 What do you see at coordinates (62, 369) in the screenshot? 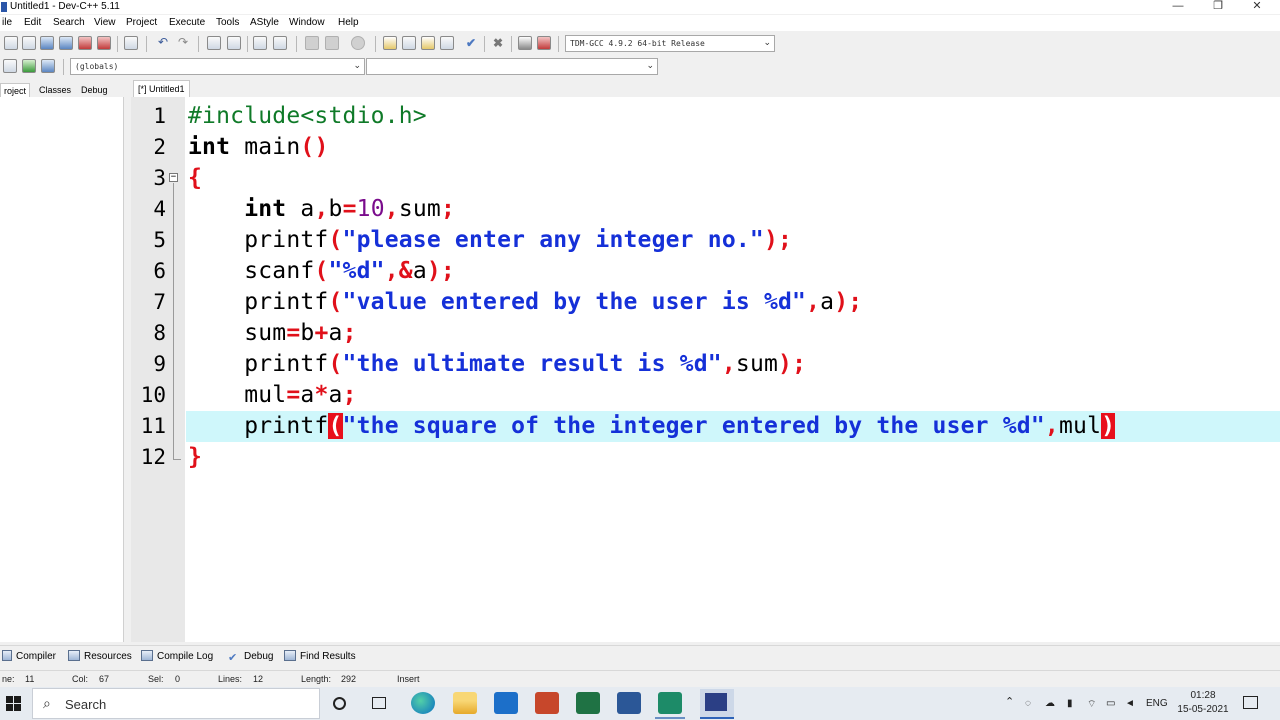
I see `project-tree` at bounding box center [62, 369].